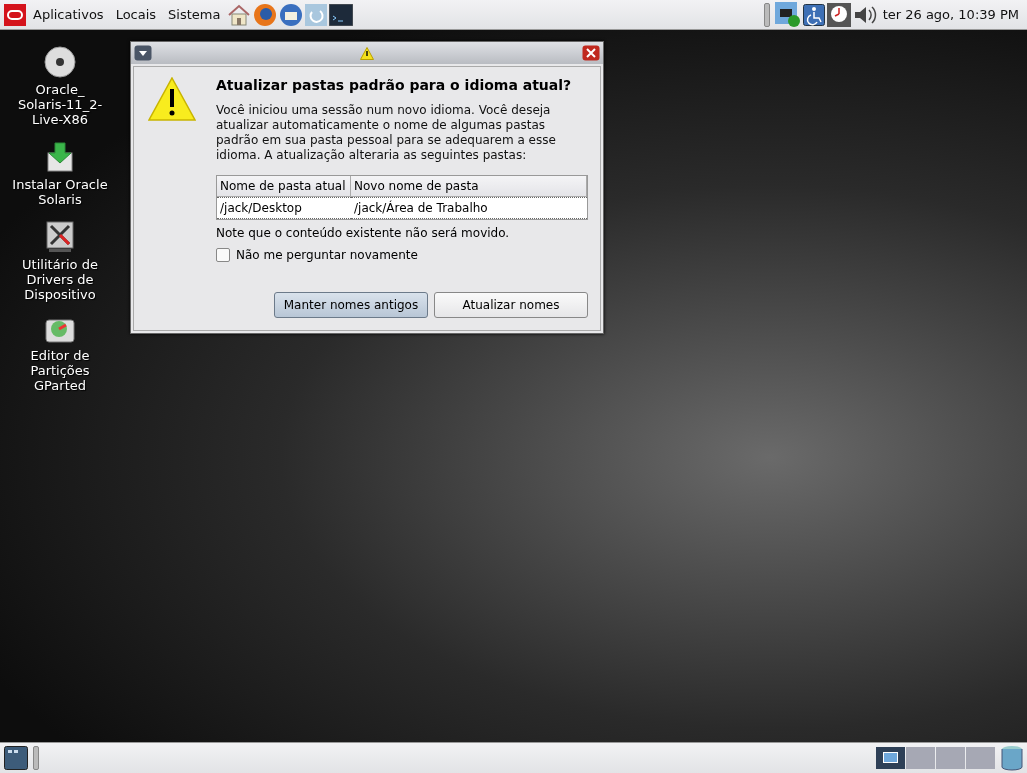 The height and width of the screenshot is (773, 1027). What do you see at coordinates (511, 305) in the screenshot?
I see `dialog-button: Atualizar nomes` at bounding box center [511, 305].